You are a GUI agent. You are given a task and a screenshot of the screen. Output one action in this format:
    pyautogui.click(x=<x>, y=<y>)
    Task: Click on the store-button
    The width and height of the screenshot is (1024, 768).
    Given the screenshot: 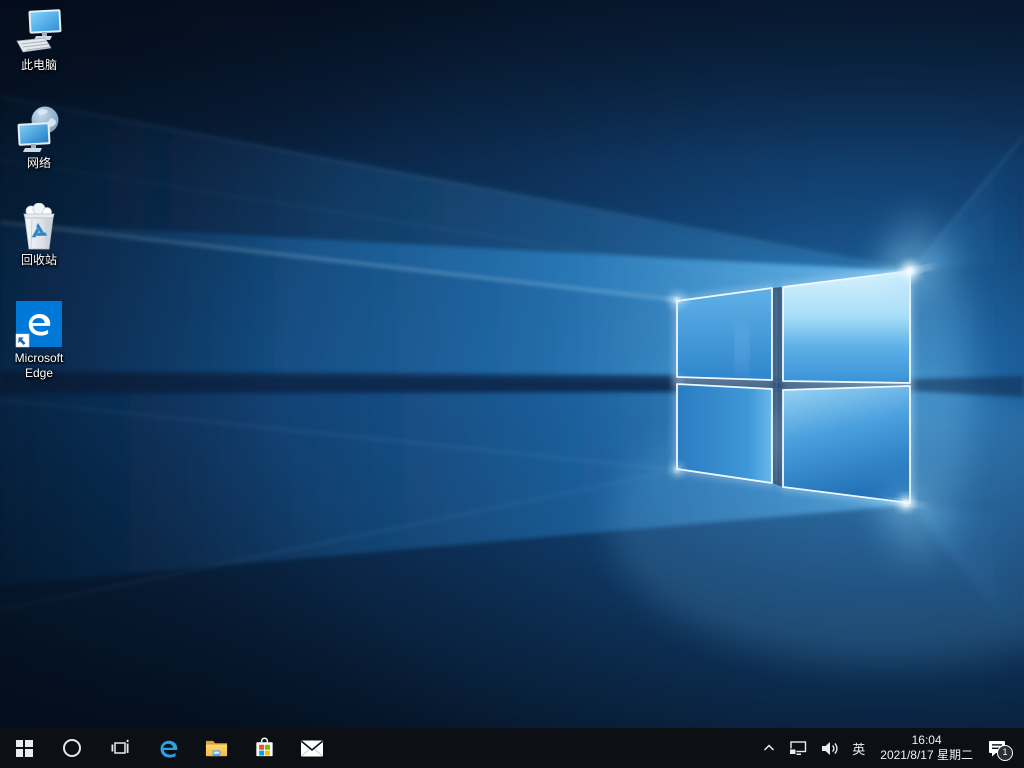 What is the action you would take?
    pyautogui.click(x=264, y=748)
    